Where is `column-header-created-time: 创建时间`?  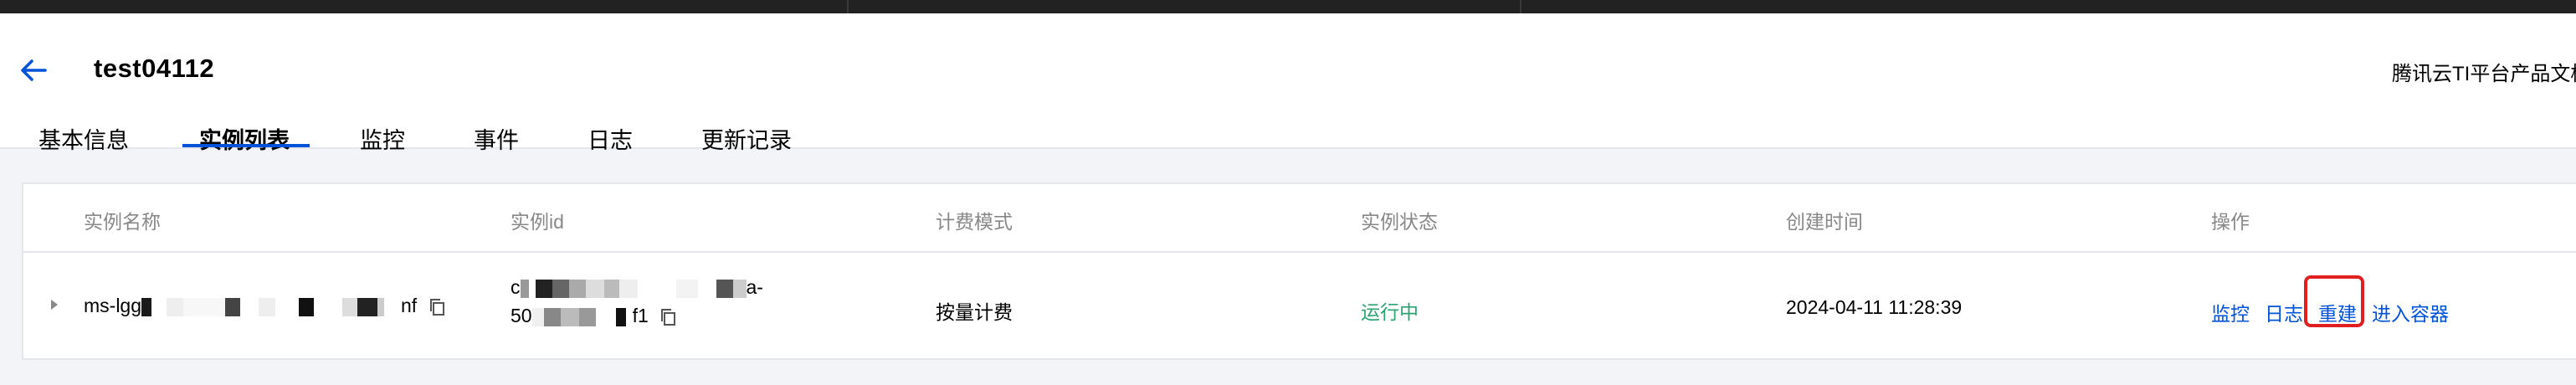 column-header-created-time: 创建时间 is located at coordinates (1824, 222).